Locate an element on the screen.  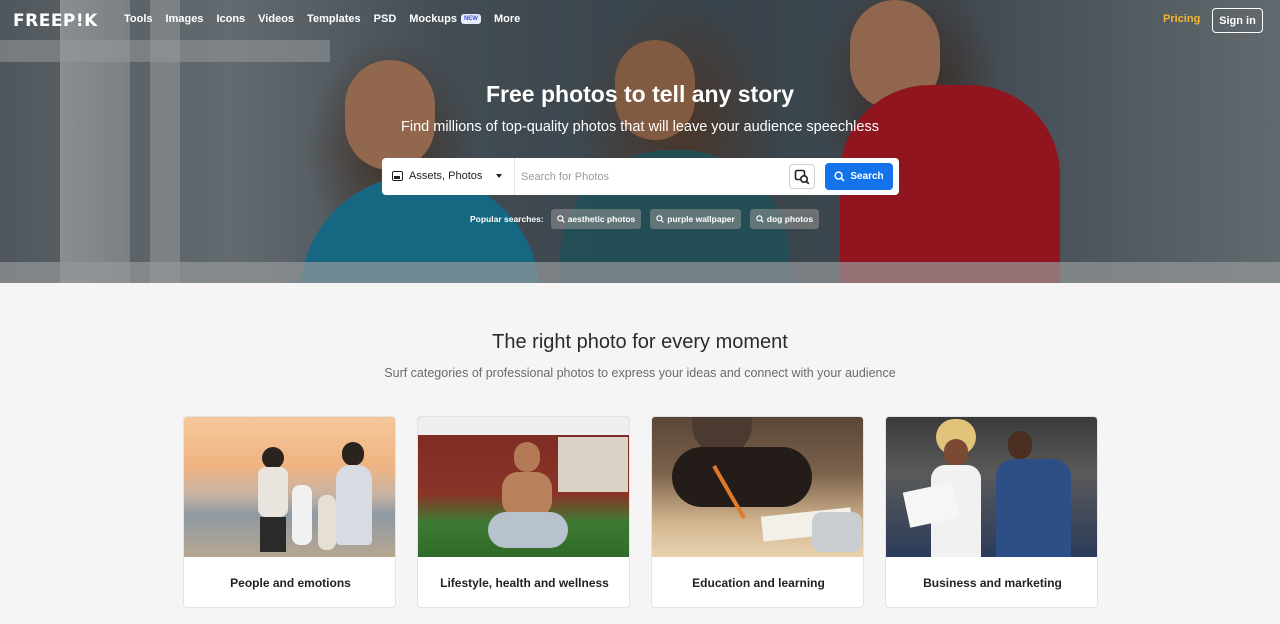
nav-item-tools: Tools is located at coordinates (138, 19).